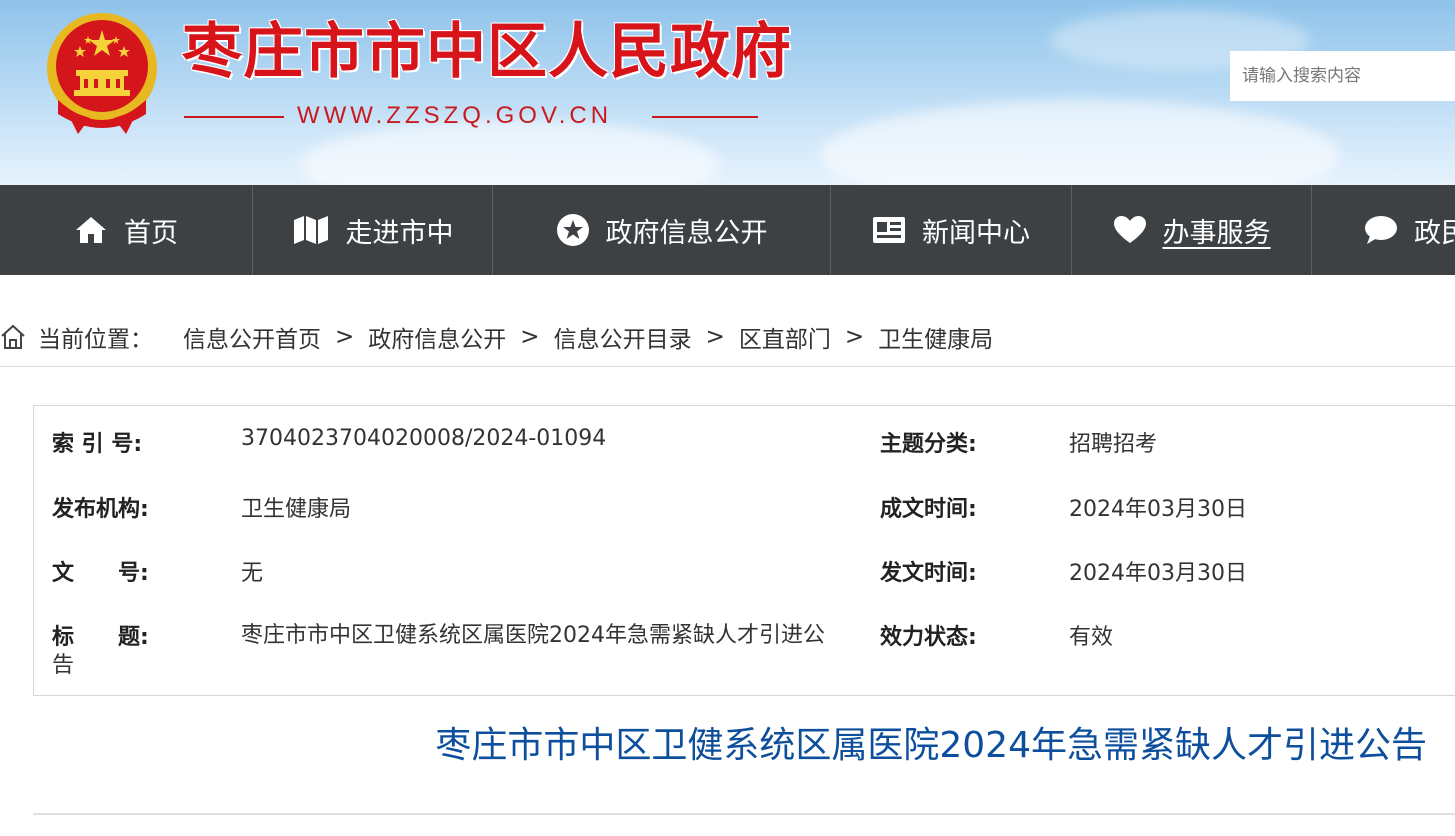 The height and width of the screenshot is (836, 1455). What do you see at coordinates (1080, 142) in the screenshot?
I see `header-cloud` at bounding box center [1080, 142].